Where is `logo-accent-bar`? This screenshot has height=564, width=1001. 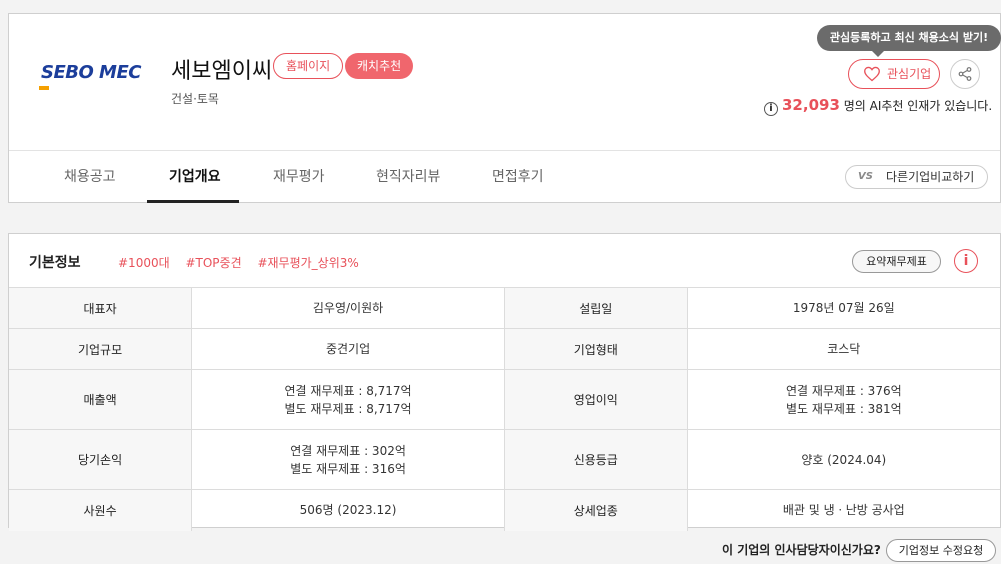 logo-accent-bar is located at coordinates (44, 88).